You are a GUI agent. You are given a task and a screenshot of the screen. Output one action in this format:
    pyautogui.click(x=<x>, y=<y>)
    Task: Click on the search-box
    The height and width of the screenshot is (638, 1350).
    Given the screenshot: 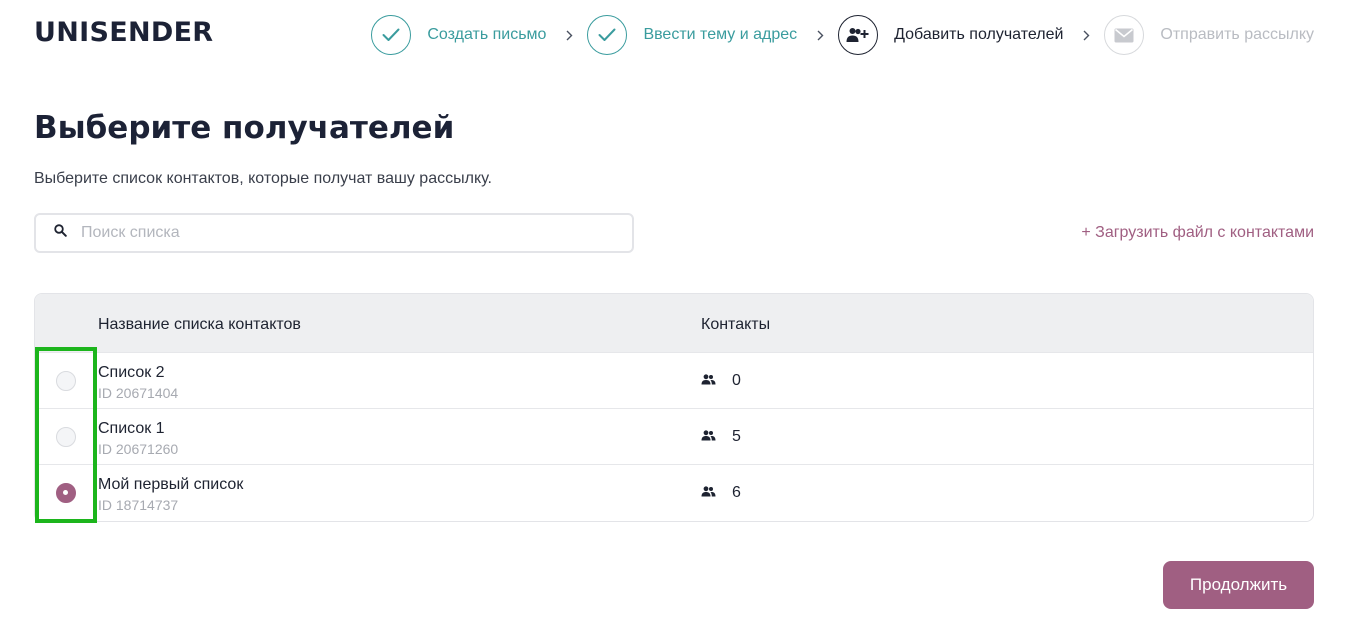 What is the action you would take?
    pyautogui.click(x=334, y=233)
    